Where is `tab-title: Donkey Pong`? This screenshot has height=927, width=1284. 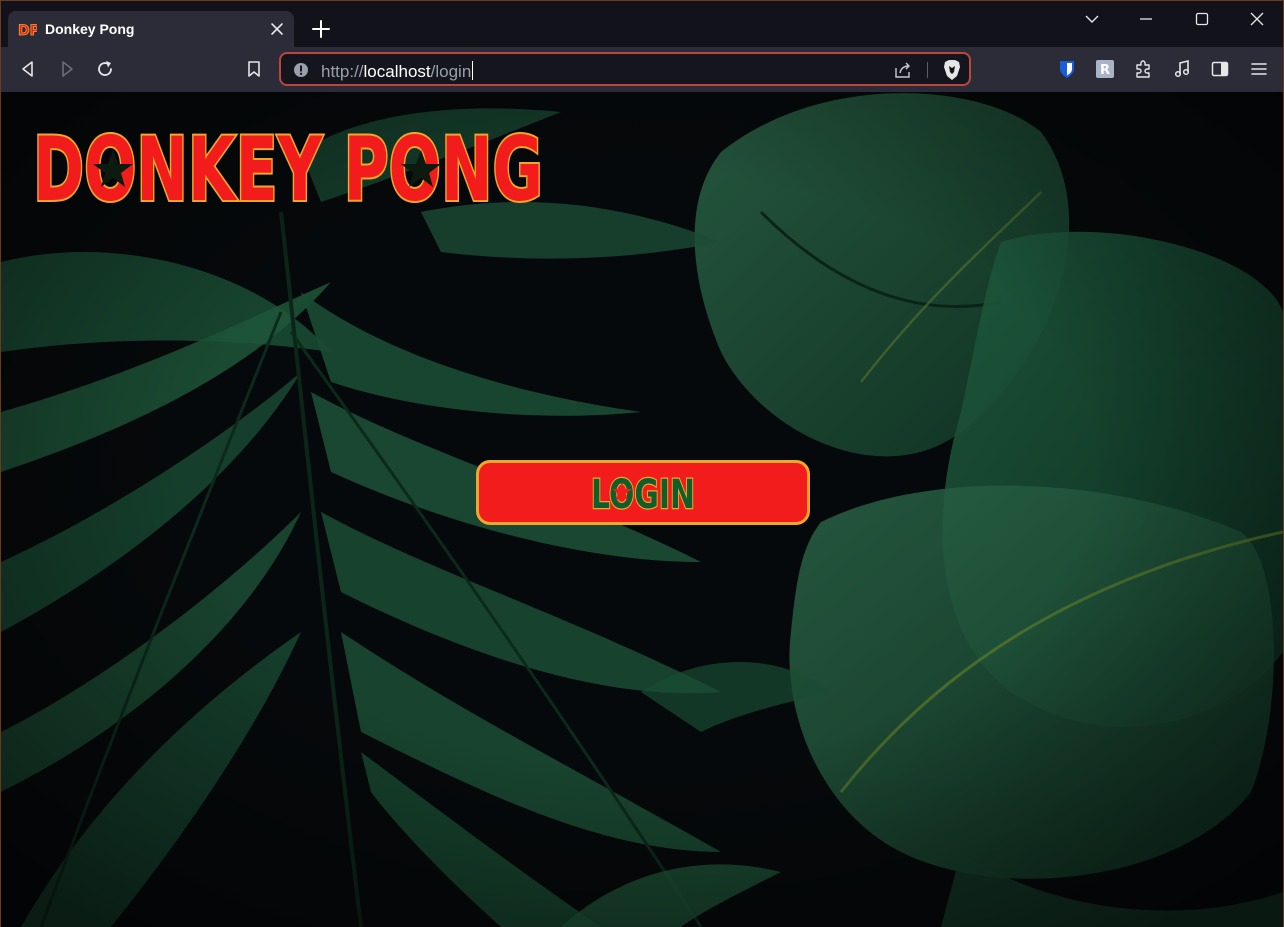
tab-title: Donkey Pong is located at coordinates (90, 29).